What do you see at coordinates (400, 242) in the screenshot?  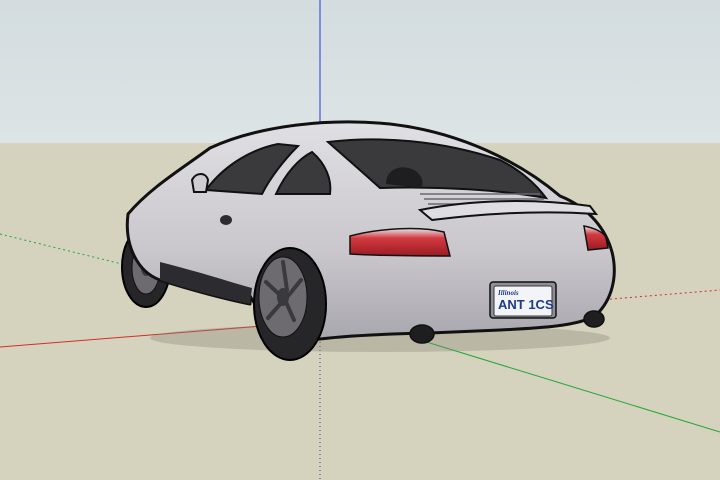 I see `left-tail-light` at bounding box center [400, 242].